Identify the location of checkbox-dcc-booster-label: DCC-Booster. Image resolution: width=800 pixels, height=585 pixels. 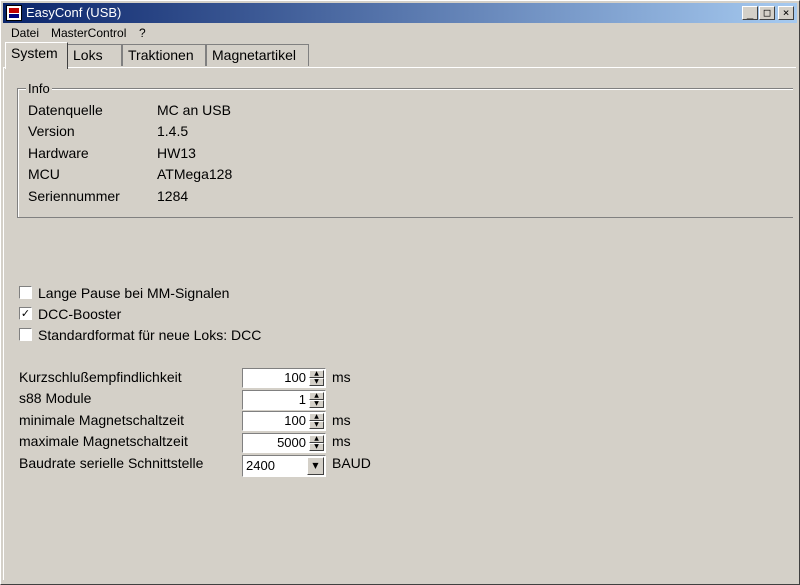
(79, 314).